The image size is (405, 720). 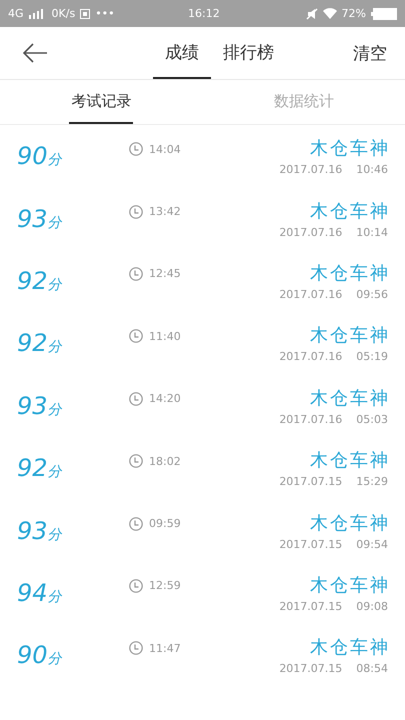 What do you see at coordinates (372, 669) in the screenshot?
I see `record-time: 08:54` at bounding box center [372, 669].